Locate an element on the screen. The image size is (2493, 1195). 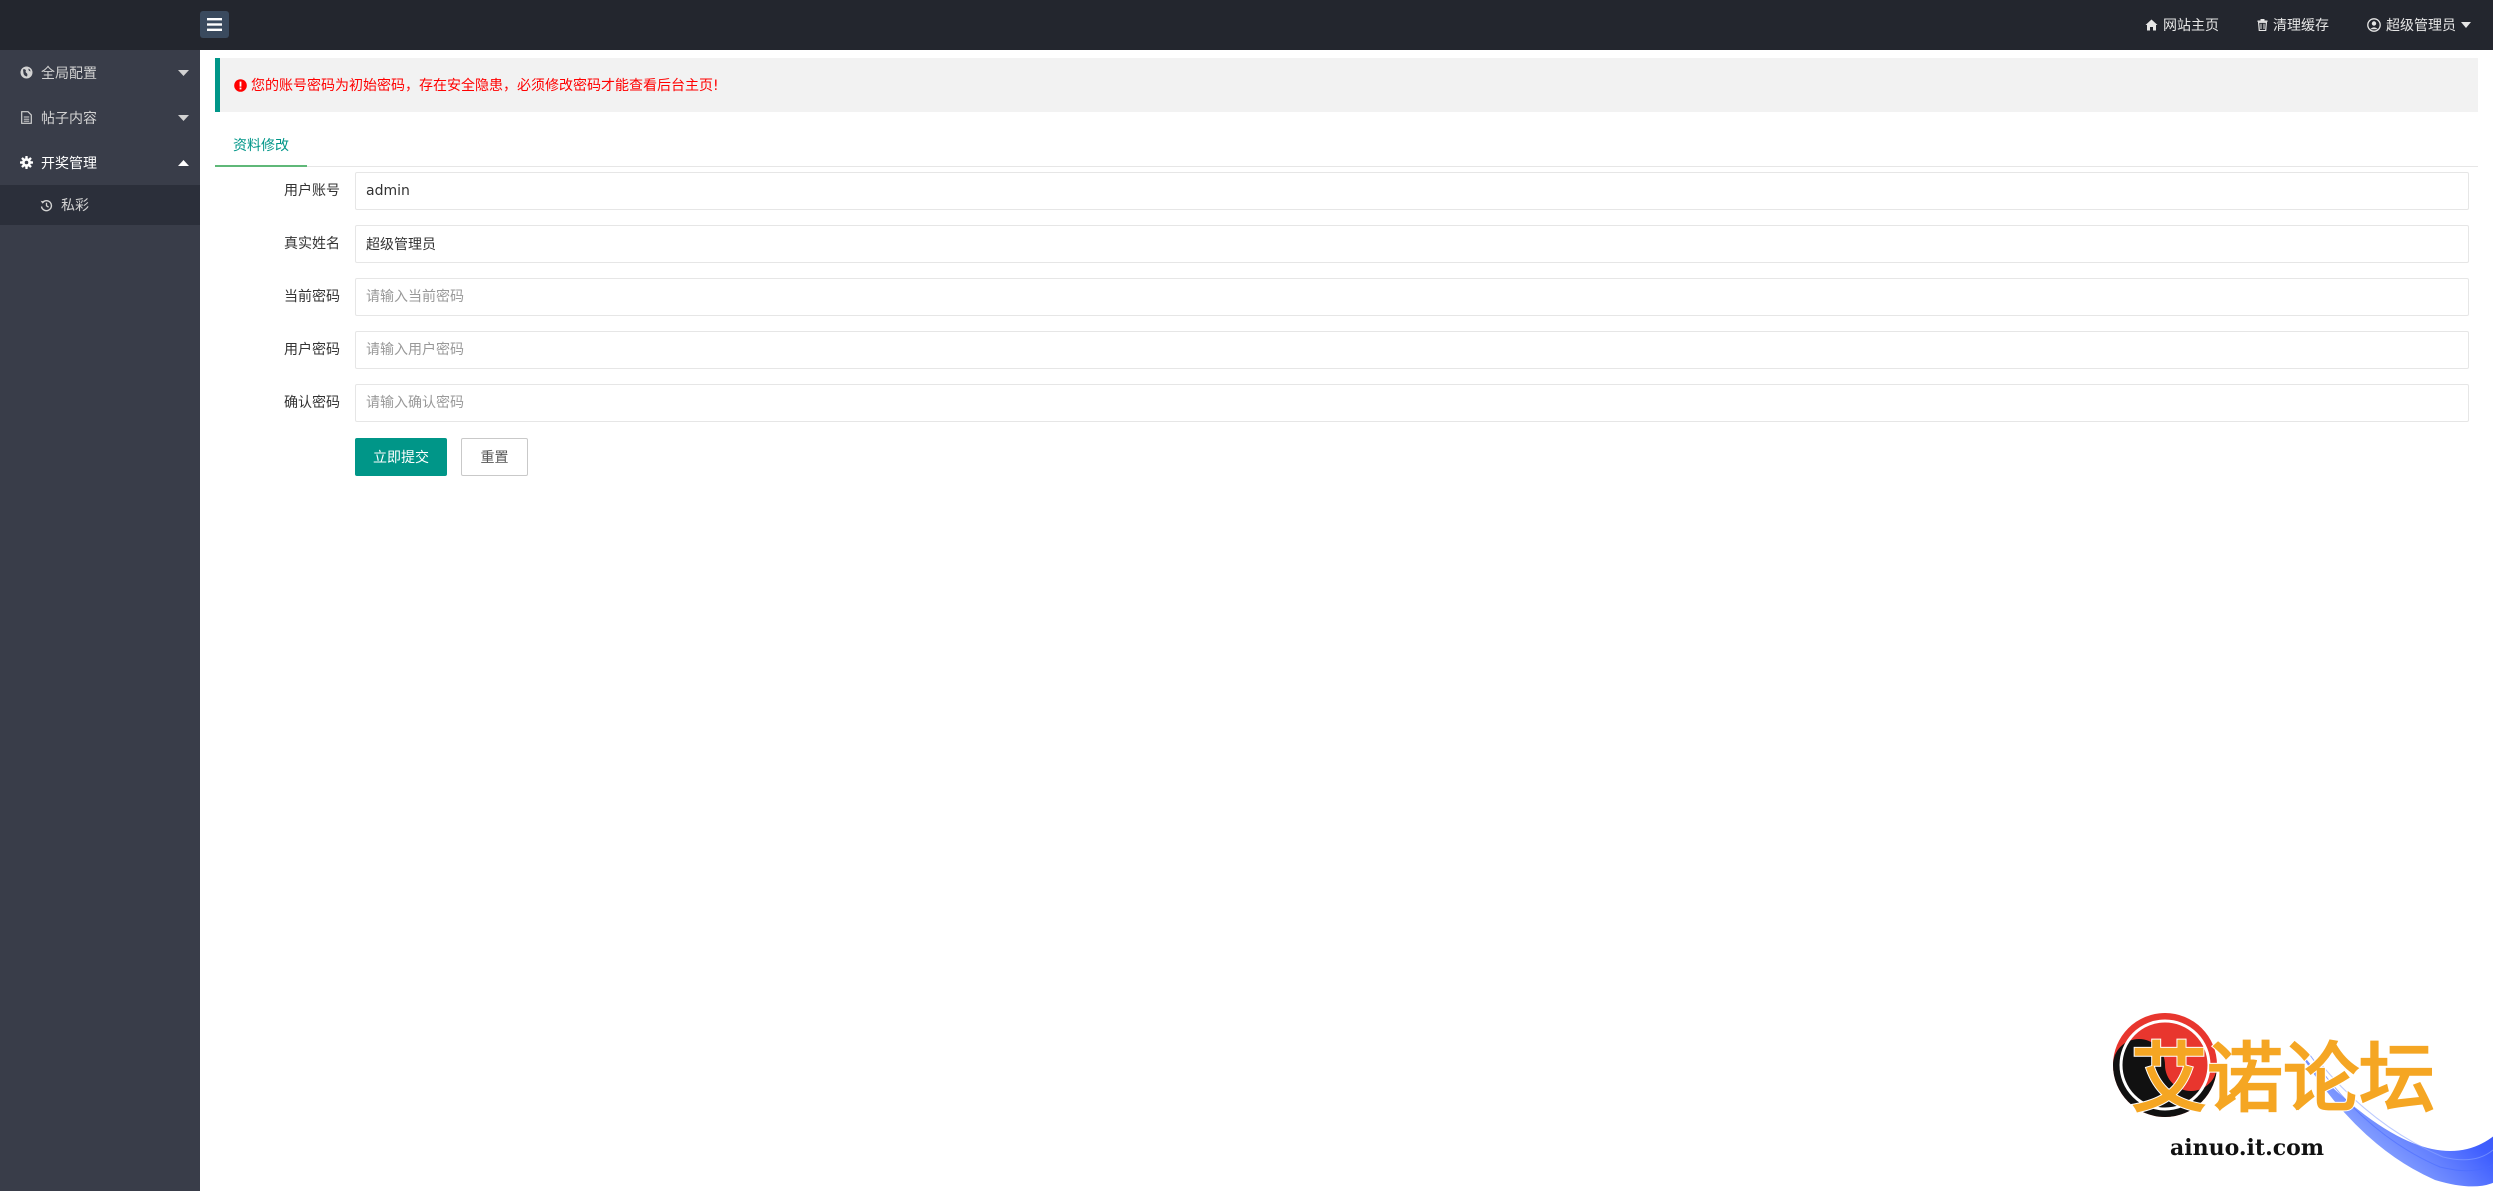
sidebar-item-global-config: 全局配置 is located at coordinates (100, 72).